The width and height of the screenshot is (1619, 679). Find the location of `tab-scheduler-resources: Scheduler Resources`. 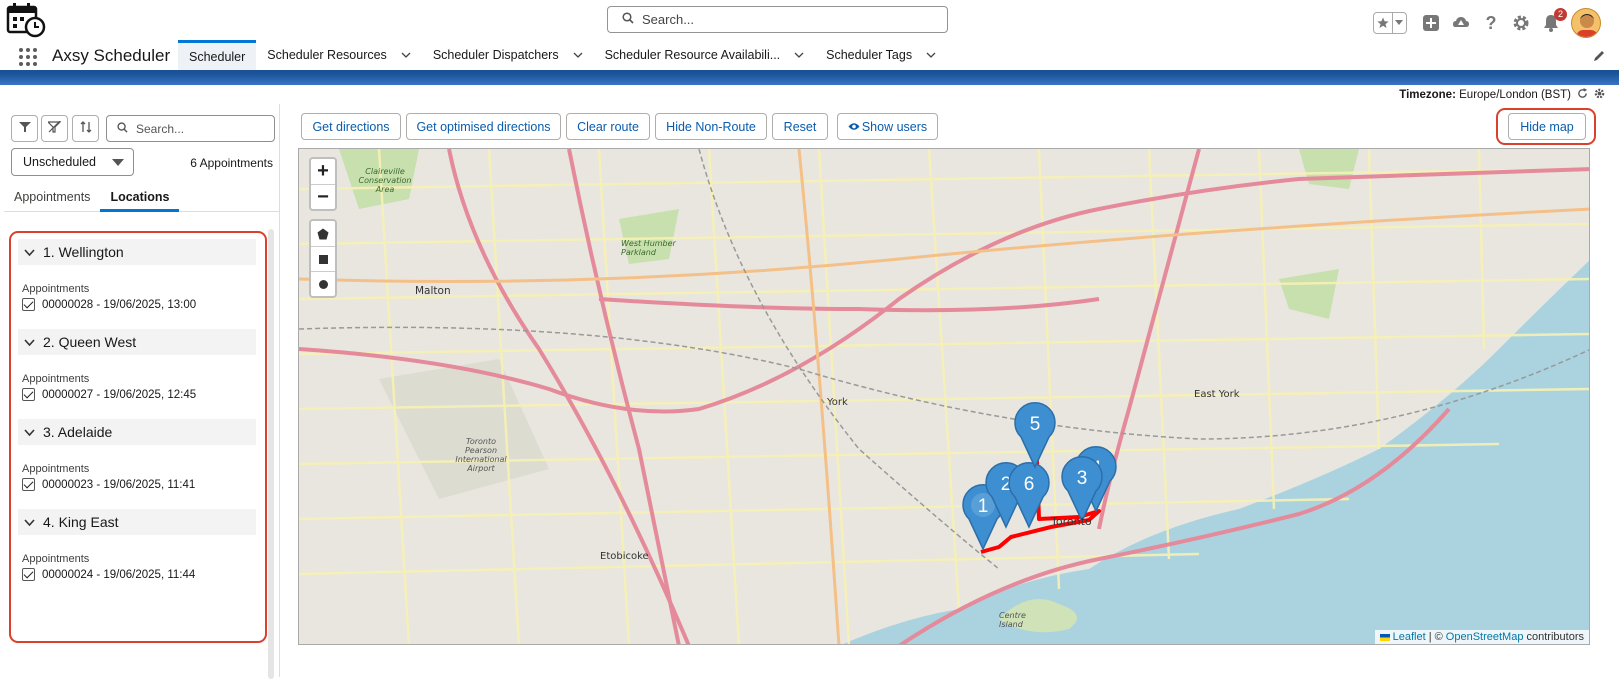

tab-scheduler-resources: Scheduler Resources is located at coordinates (339, 55).